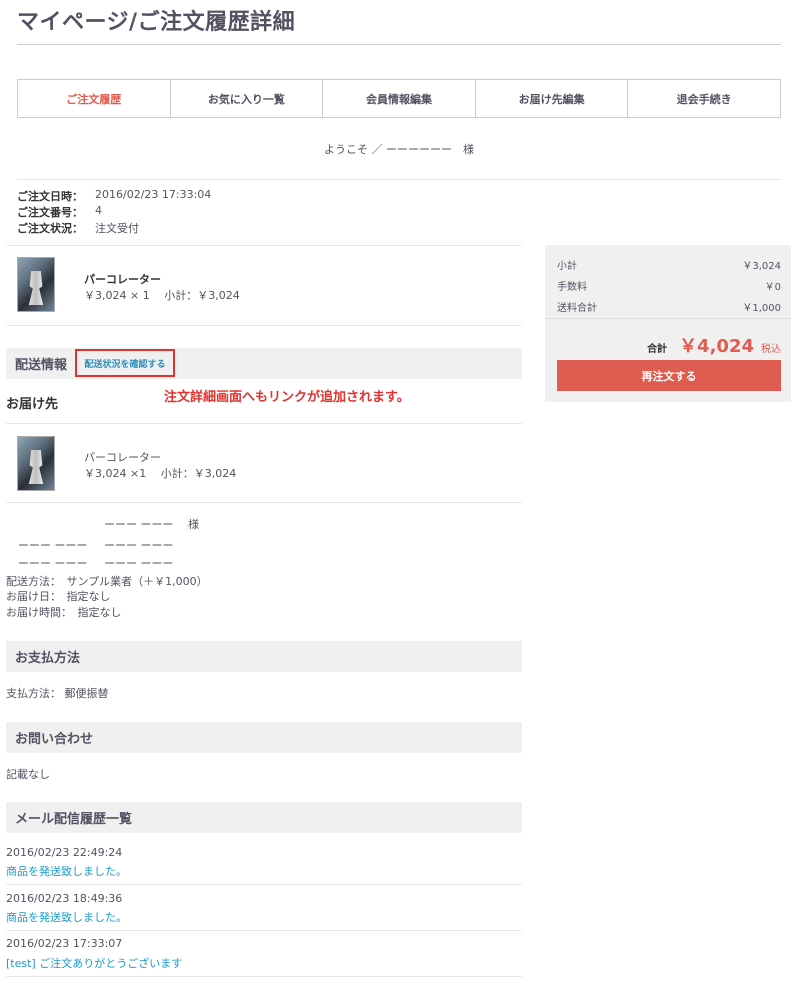  What do you see at coordinates (122, 279) in the screenshot?
I see `product-name: パーコレーター` at bounding box center [122, 279].